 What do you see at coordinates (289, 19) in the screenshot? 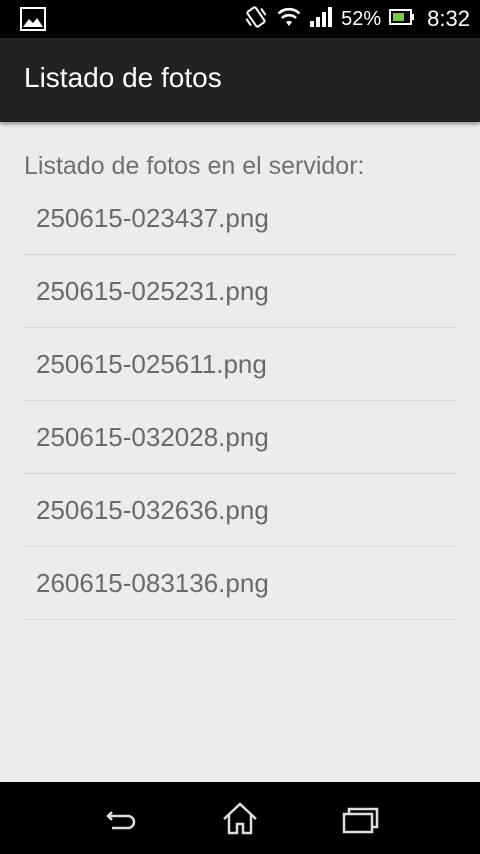
I see `wifi-icon` at bounding box center [289, 19].